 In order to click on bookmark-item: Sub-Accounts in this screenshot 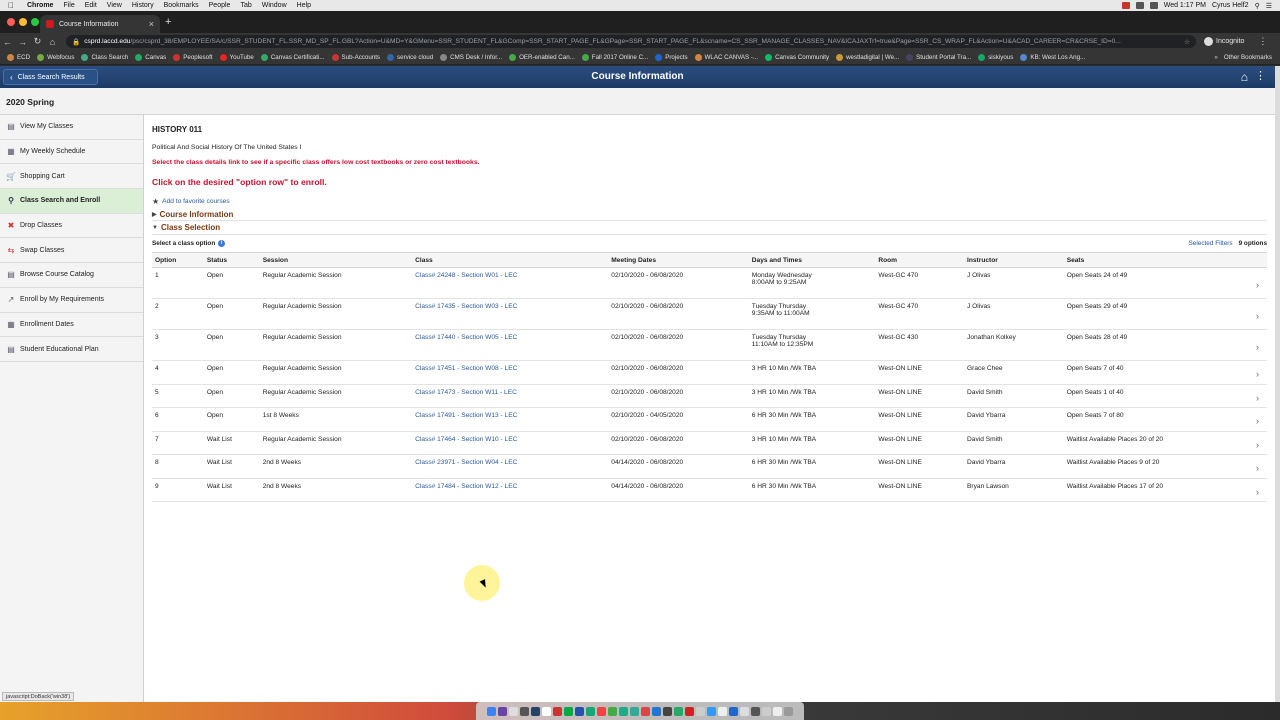, I will do `click(355, 57)`.